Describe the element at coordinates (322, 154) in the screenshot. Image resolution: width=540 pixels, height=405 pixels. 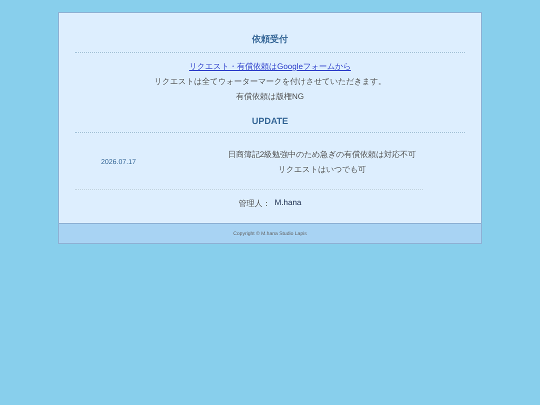
I see `update-text: 日商簿記2級勉強中のため急ぎの有償依頼は対応不可` at that location.